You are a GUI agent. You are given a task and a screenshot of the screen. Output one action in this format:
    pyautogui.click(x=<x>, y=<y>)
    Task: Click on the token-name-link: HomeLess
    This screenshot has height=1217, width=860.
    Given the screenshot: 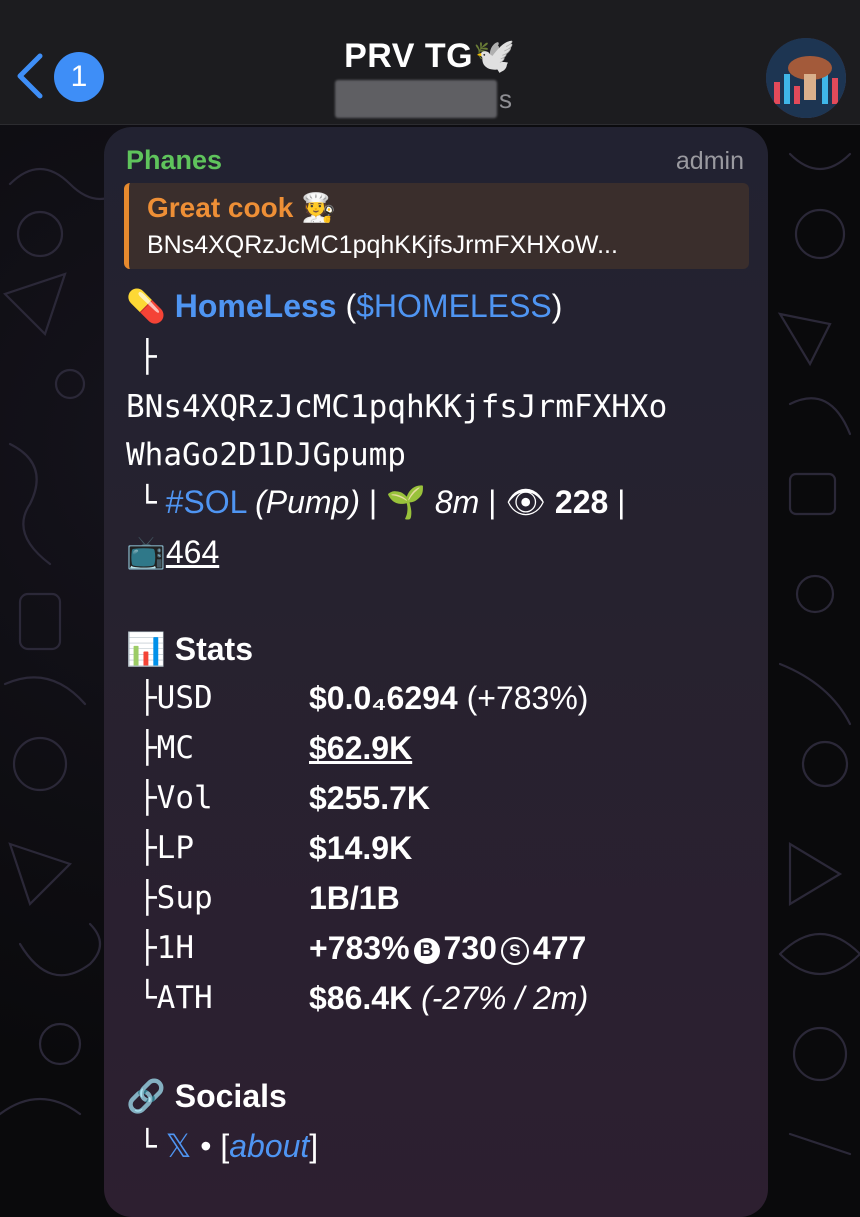 What is the action you would take?
    pyautogui.click(x=256, y=306)
    